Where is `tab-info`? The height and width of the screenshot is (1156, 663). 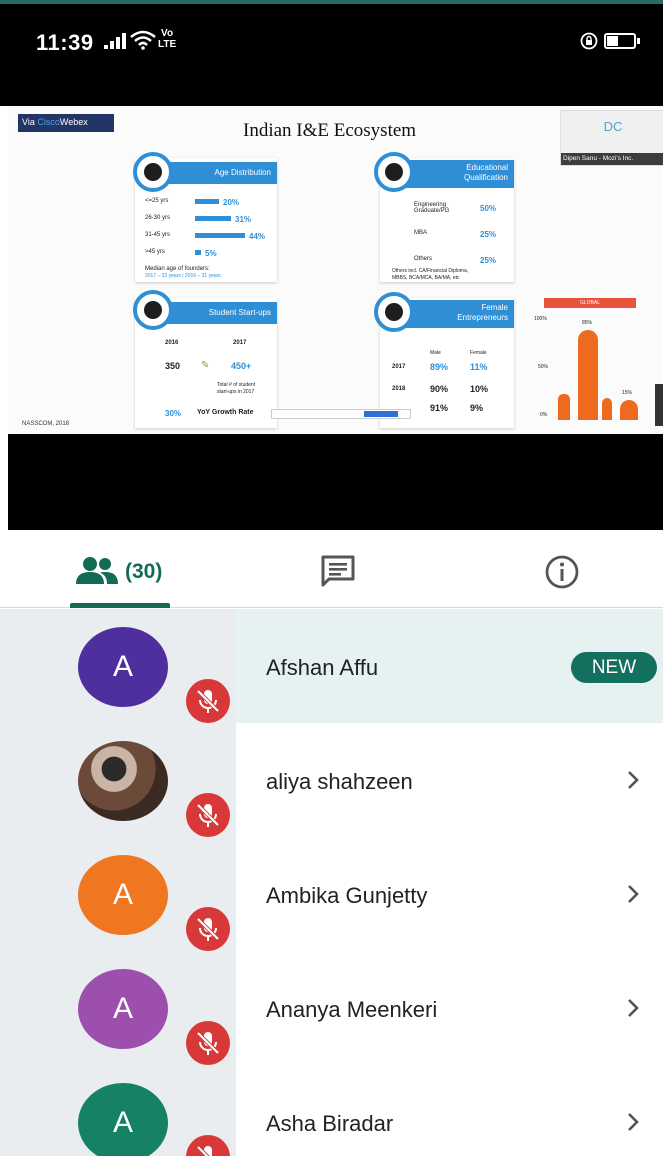
tab-info is located at coordinates (562, 569).